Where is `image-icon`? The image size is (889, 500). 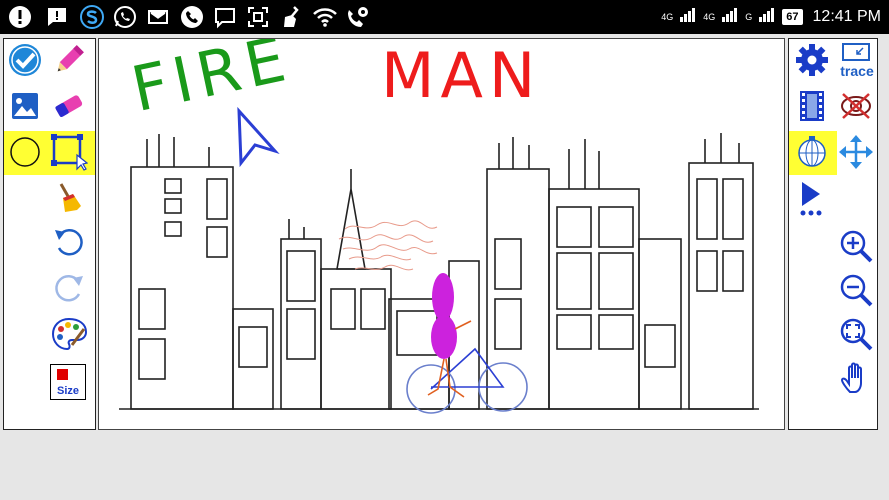
image-icon is located at coordinates (25, 106).